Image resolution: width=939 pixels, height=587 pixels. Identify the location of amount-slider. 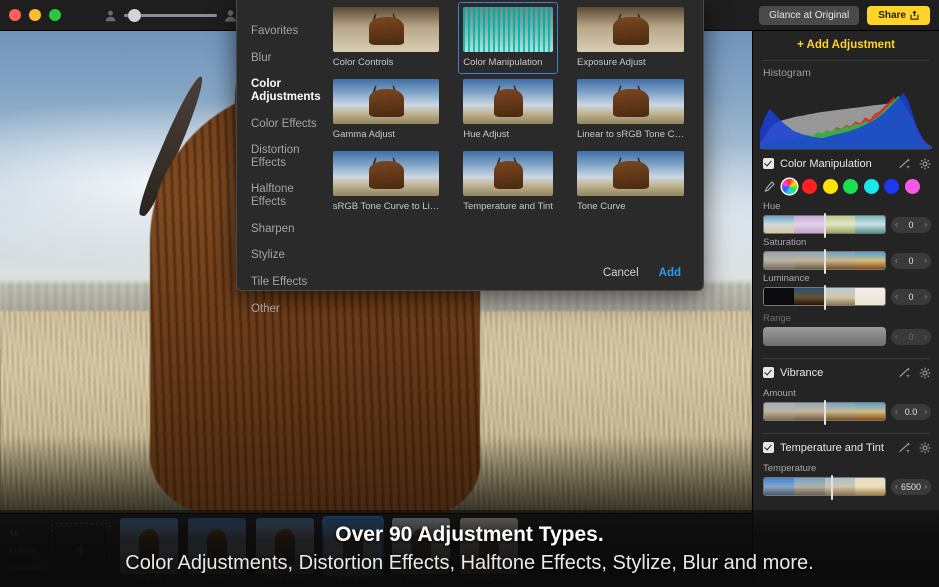
(824, 412).